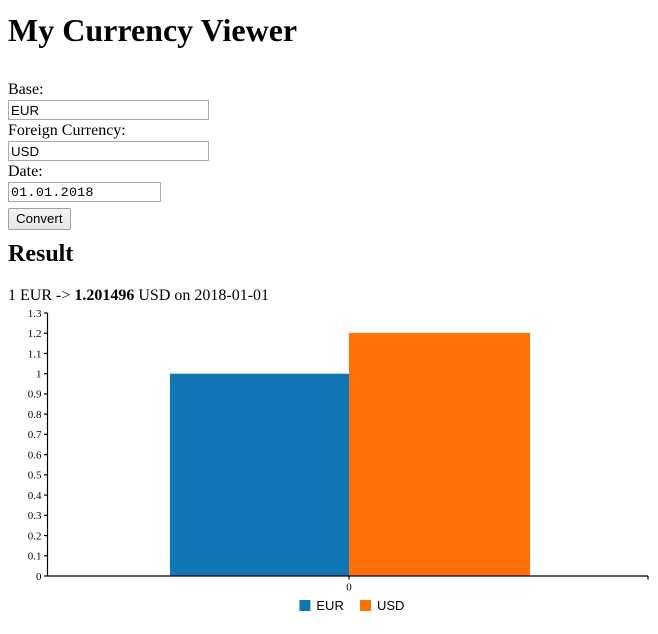 The image size is (658, 634). What do you see at coordinates (108, 110) in the screenshot?
I see `base-currency-input` at bounding box center [108, 110].